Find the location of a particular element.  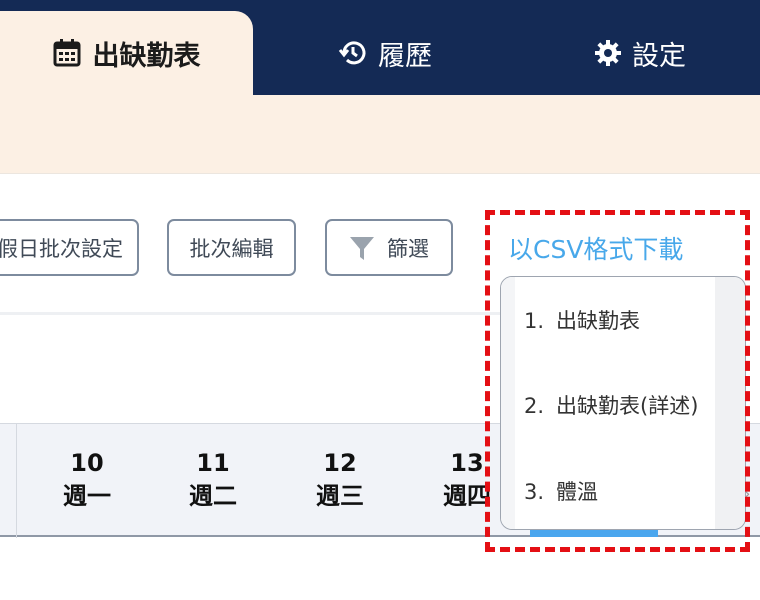

tab-history-label: 履歷 is located at coordinates (405, 56).